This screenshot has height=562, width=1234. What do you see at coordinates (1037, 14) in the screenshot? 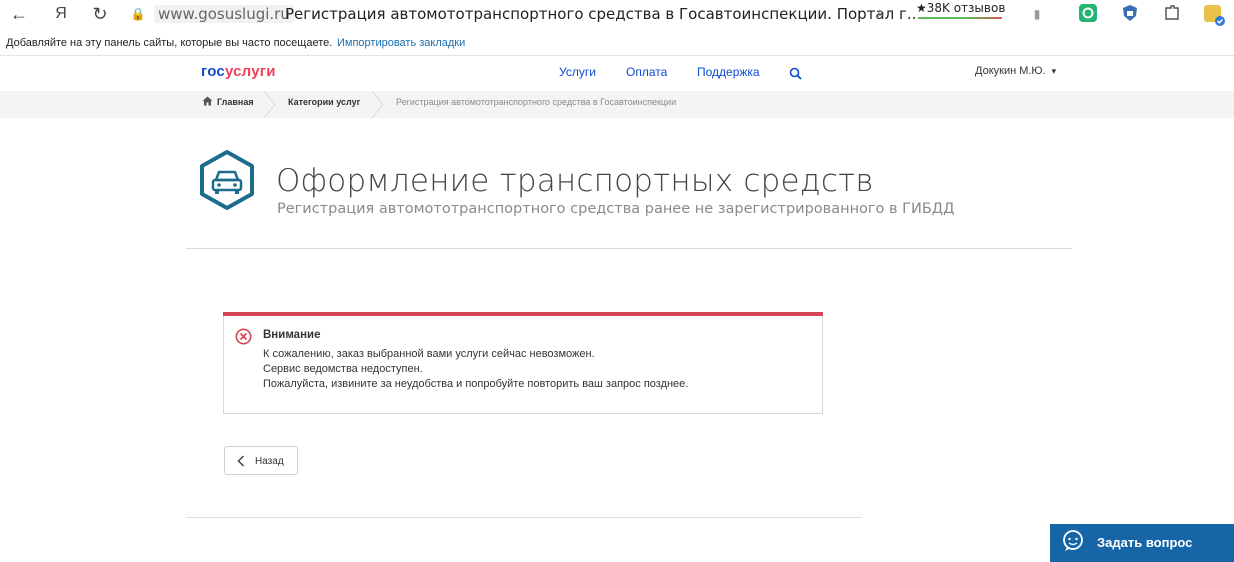
I see `bookmark-icon: ▮` at bounding box center [1037, 14].